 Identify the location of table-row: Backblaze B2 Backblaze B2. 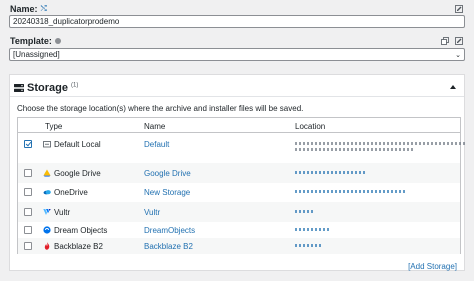
(239, 246).